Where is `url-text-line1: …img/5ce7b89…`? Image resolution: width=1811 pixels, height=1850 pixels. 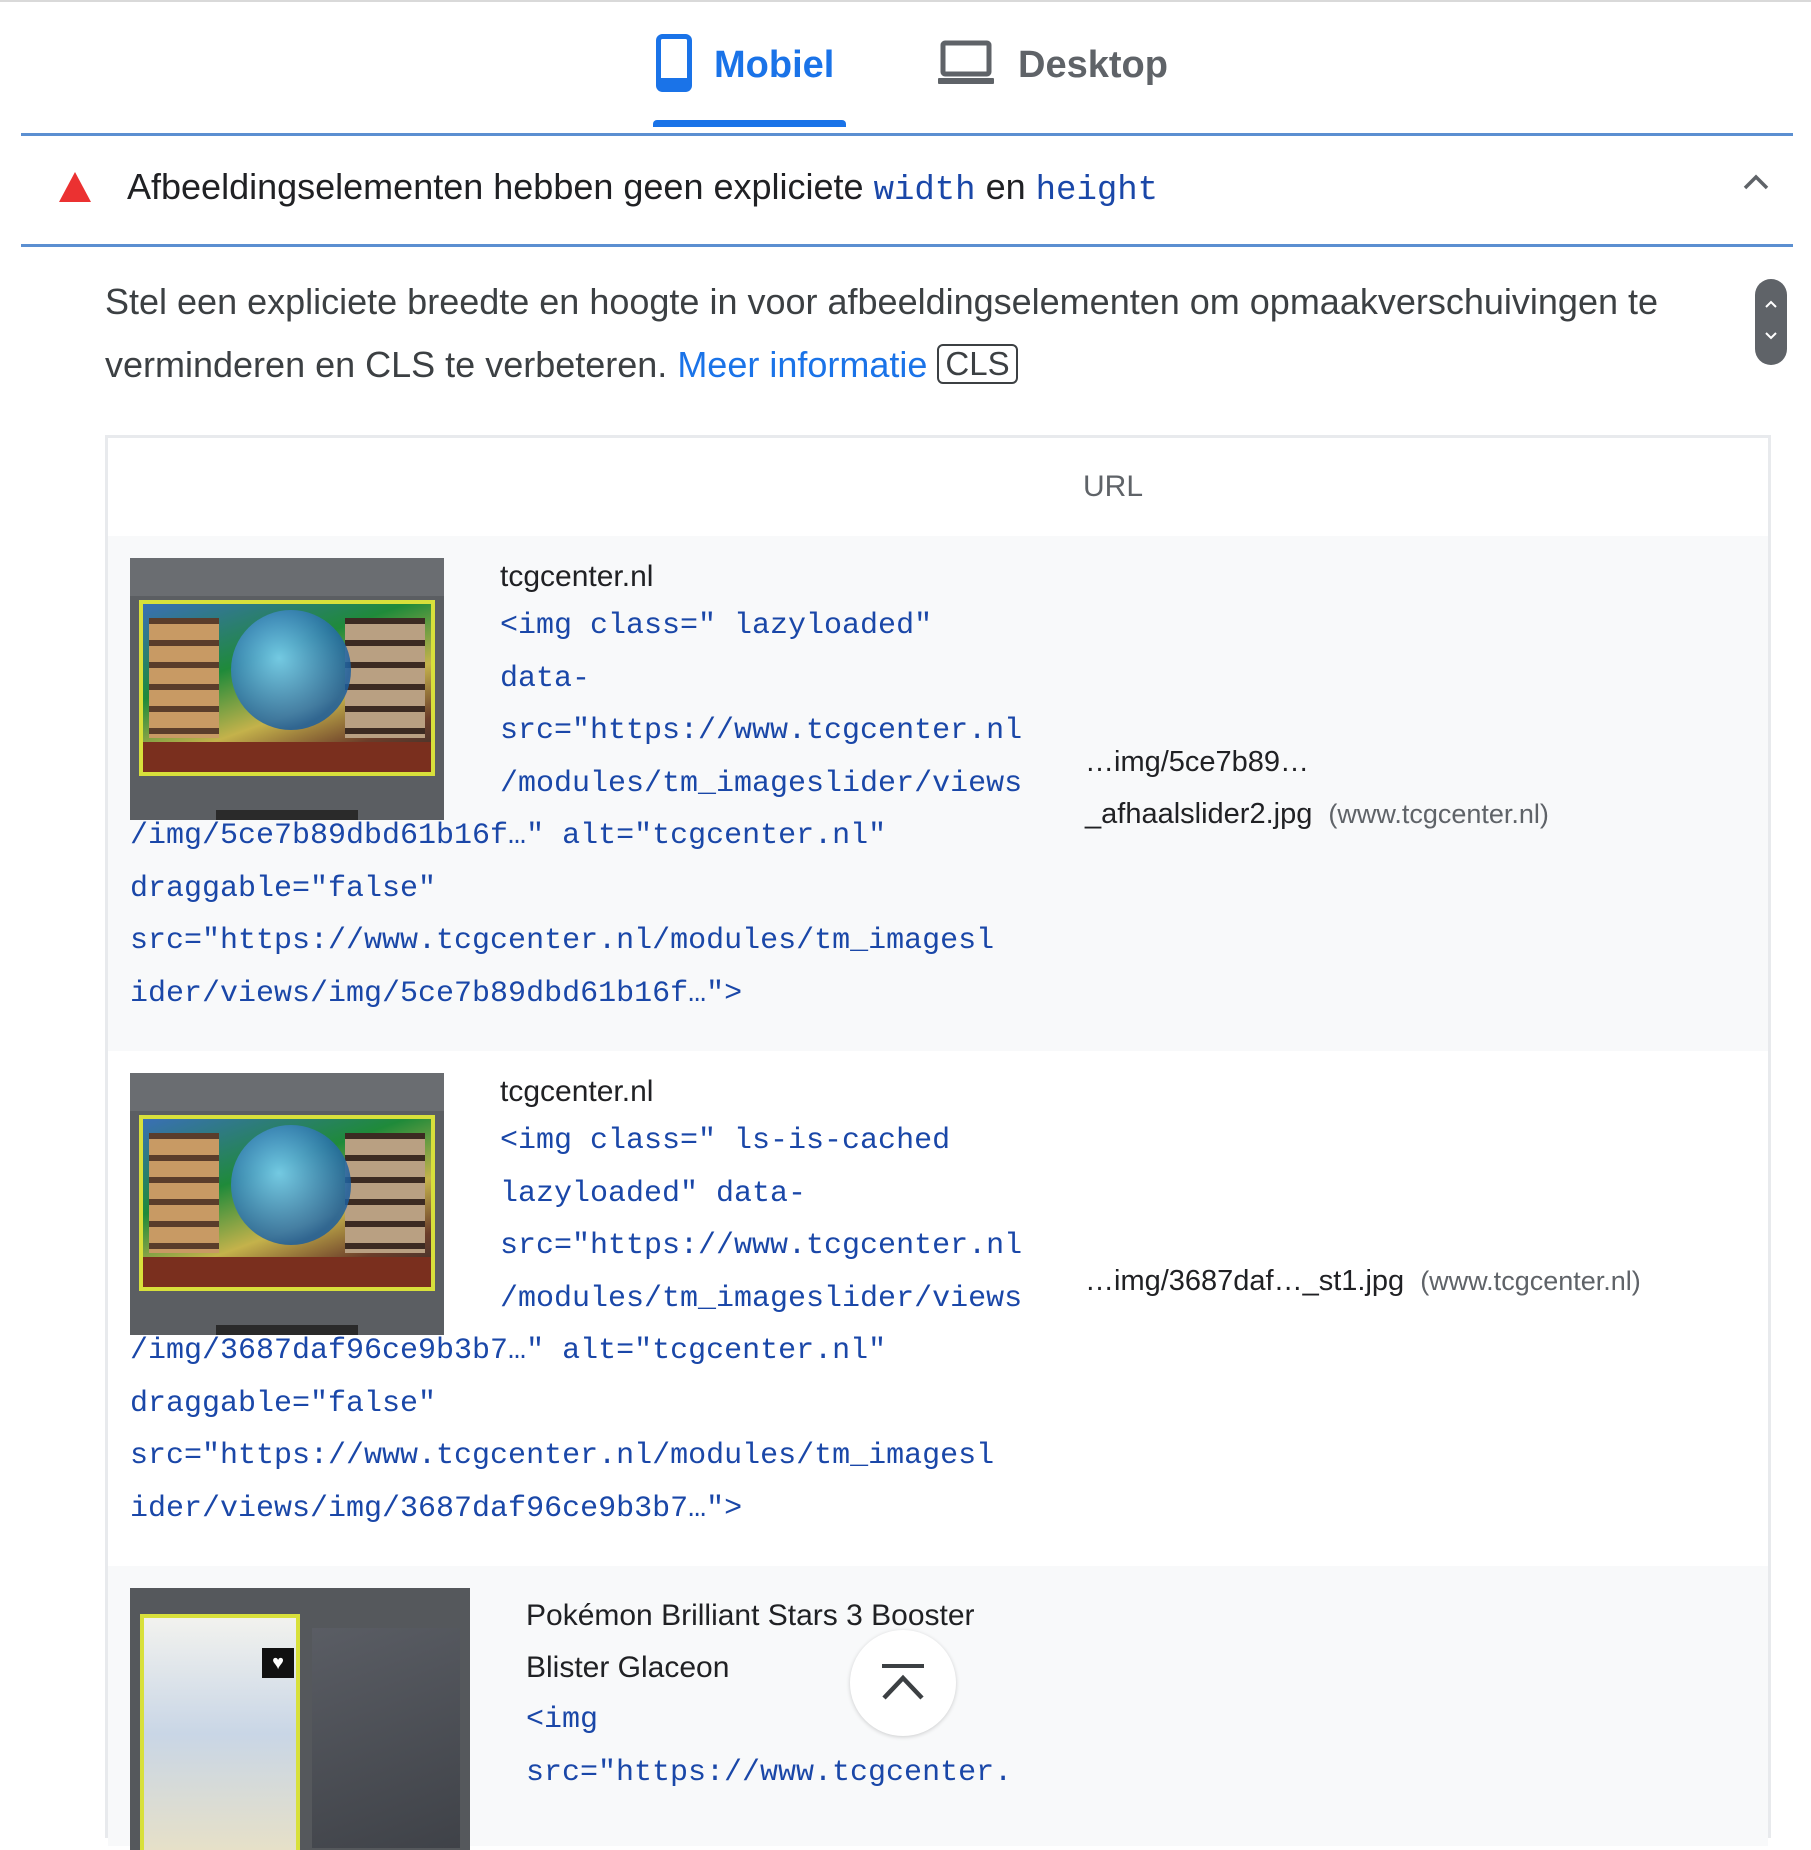
url-text-line1: …img/5ce7b89… is located at coordinates (1197, 762).